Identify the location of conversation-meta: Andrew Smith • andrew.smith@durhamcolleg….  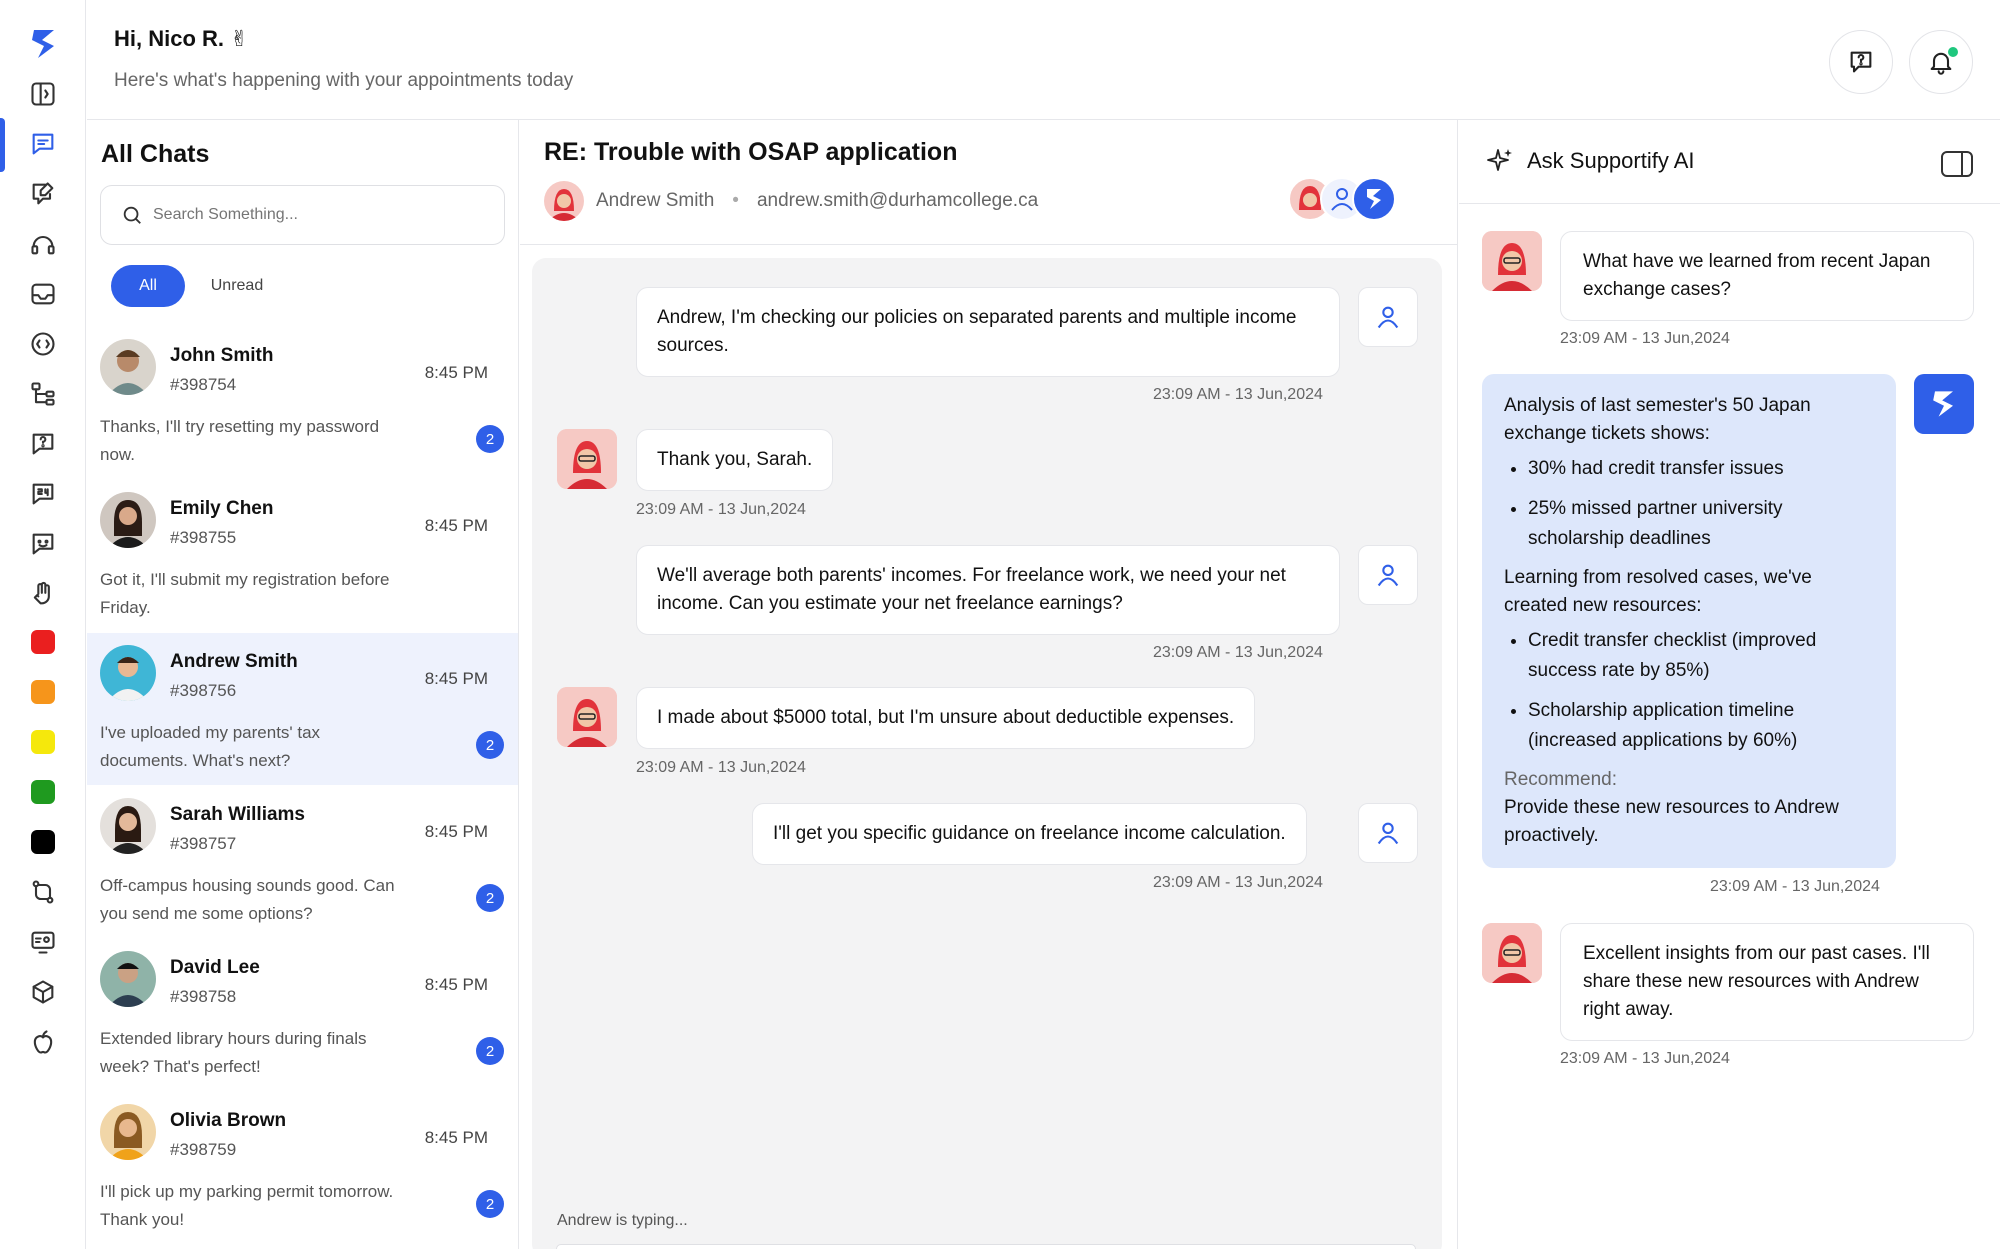
(791, 201).